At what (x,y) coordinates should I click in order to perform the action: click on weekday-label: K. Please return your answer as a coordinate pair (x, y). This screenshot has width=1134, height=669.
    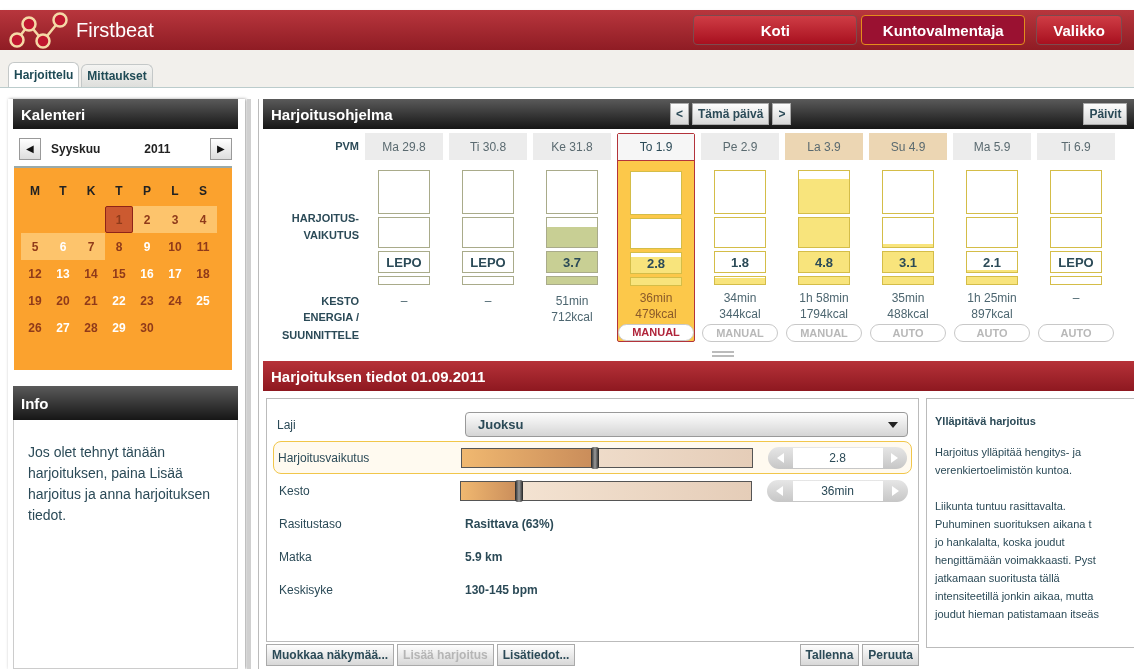
    Looking at the image, I should click on (91, 191).